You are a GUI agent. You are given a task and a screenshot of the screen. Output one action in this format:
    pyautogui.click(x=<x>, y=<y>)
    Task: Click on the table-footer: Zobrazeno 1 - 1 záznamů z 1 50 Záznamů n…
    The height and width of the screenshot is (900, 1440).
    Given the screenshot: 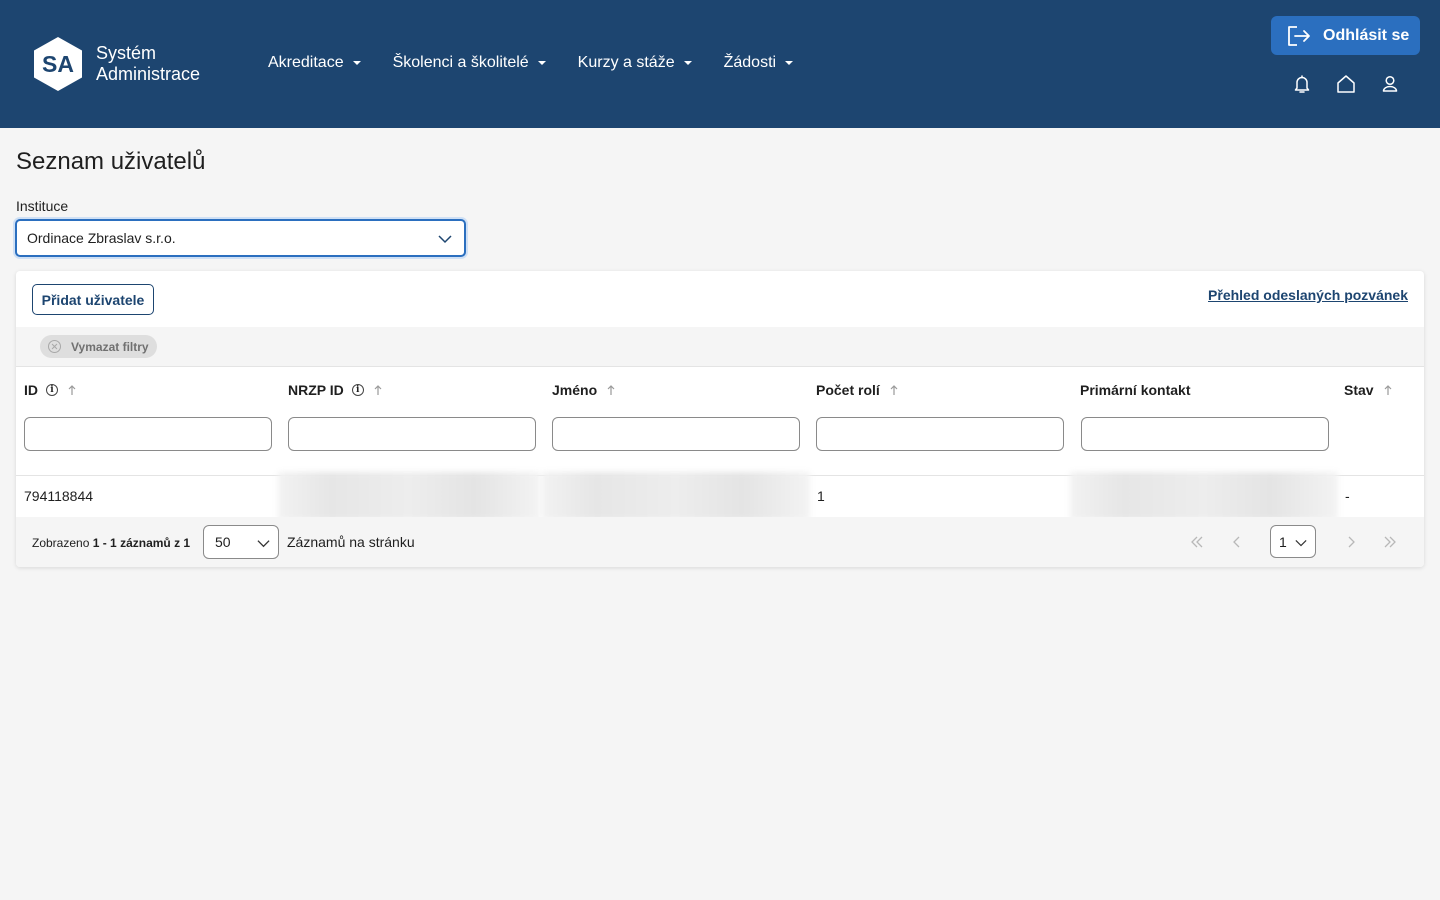 What is the action you would take?
    pyautogui.click(x=720, y=542)
    